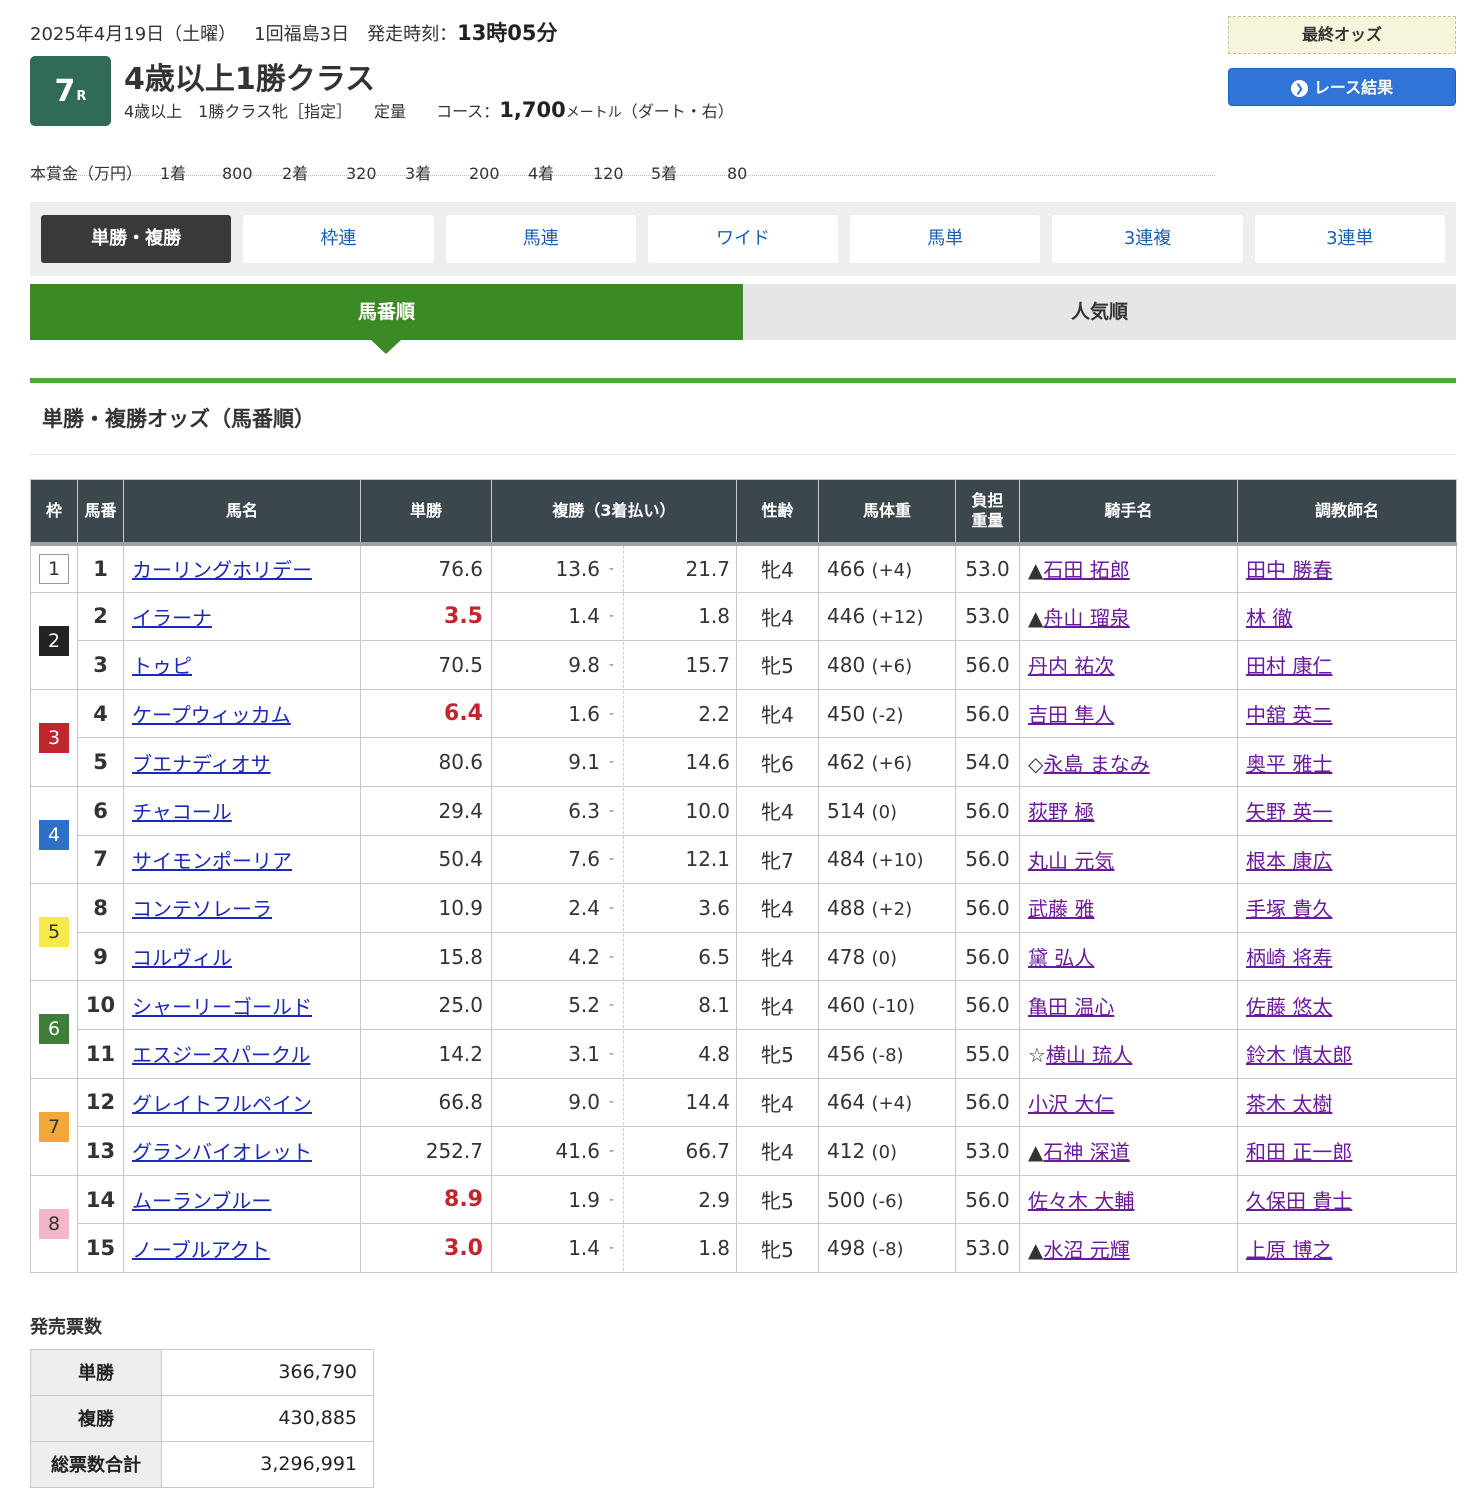  What do you see at coordinates (614, 762) in the screenshot?
I see `place-odds: 9.1- 14.6` at bounding box center [614, 762].